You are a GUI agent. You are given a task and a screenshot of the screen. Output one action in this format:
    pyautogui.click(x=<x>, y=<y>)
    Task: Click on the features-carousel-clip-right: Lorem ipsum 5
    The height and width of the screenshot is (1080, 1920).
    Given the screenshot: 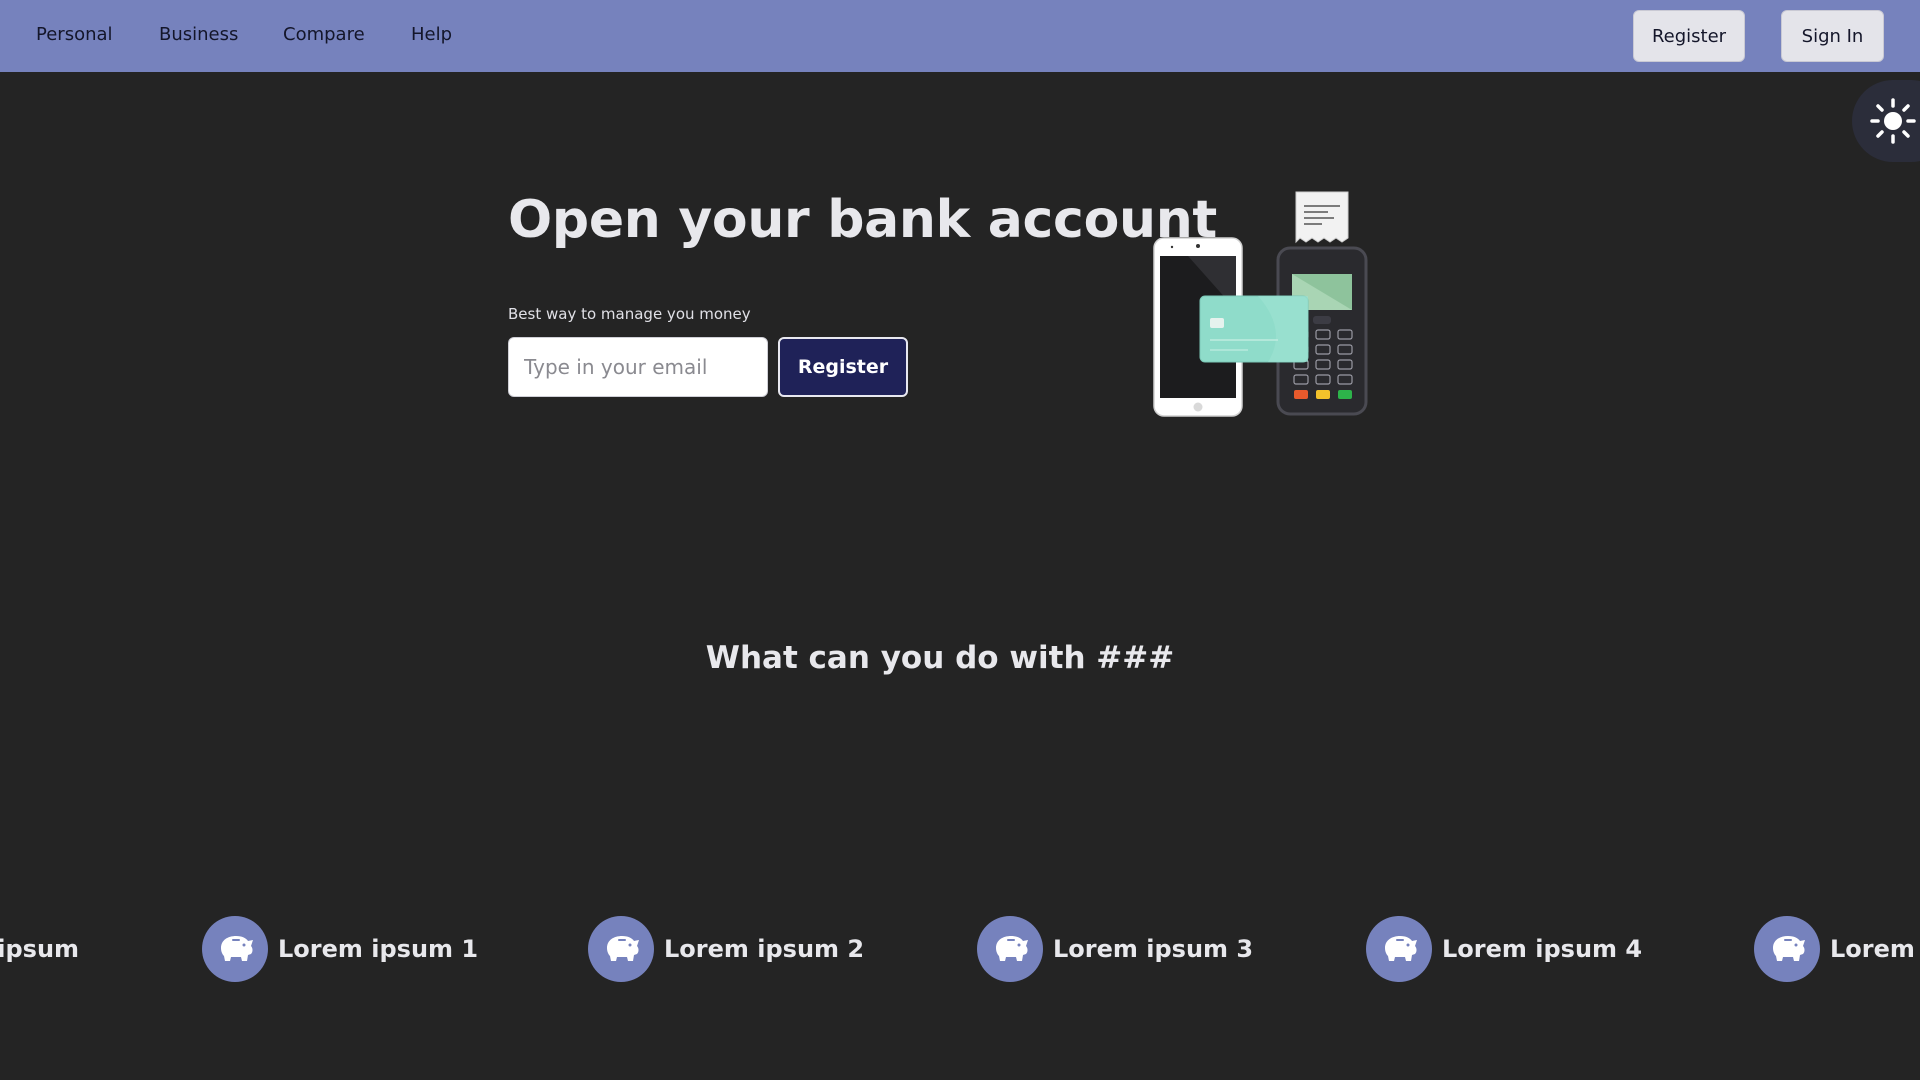 What is the action you would take?
    pyautogui.click(x=1837, y=949)
    